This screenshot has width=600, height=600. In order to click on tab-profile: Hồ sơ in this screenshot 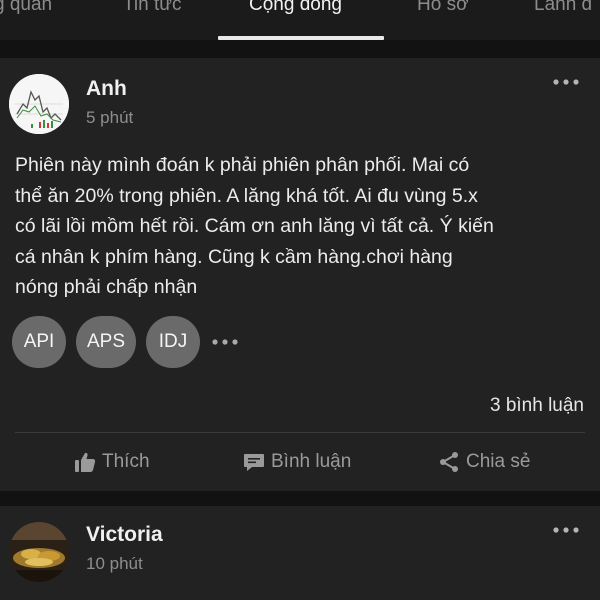, I will do `click(443, 8)`.